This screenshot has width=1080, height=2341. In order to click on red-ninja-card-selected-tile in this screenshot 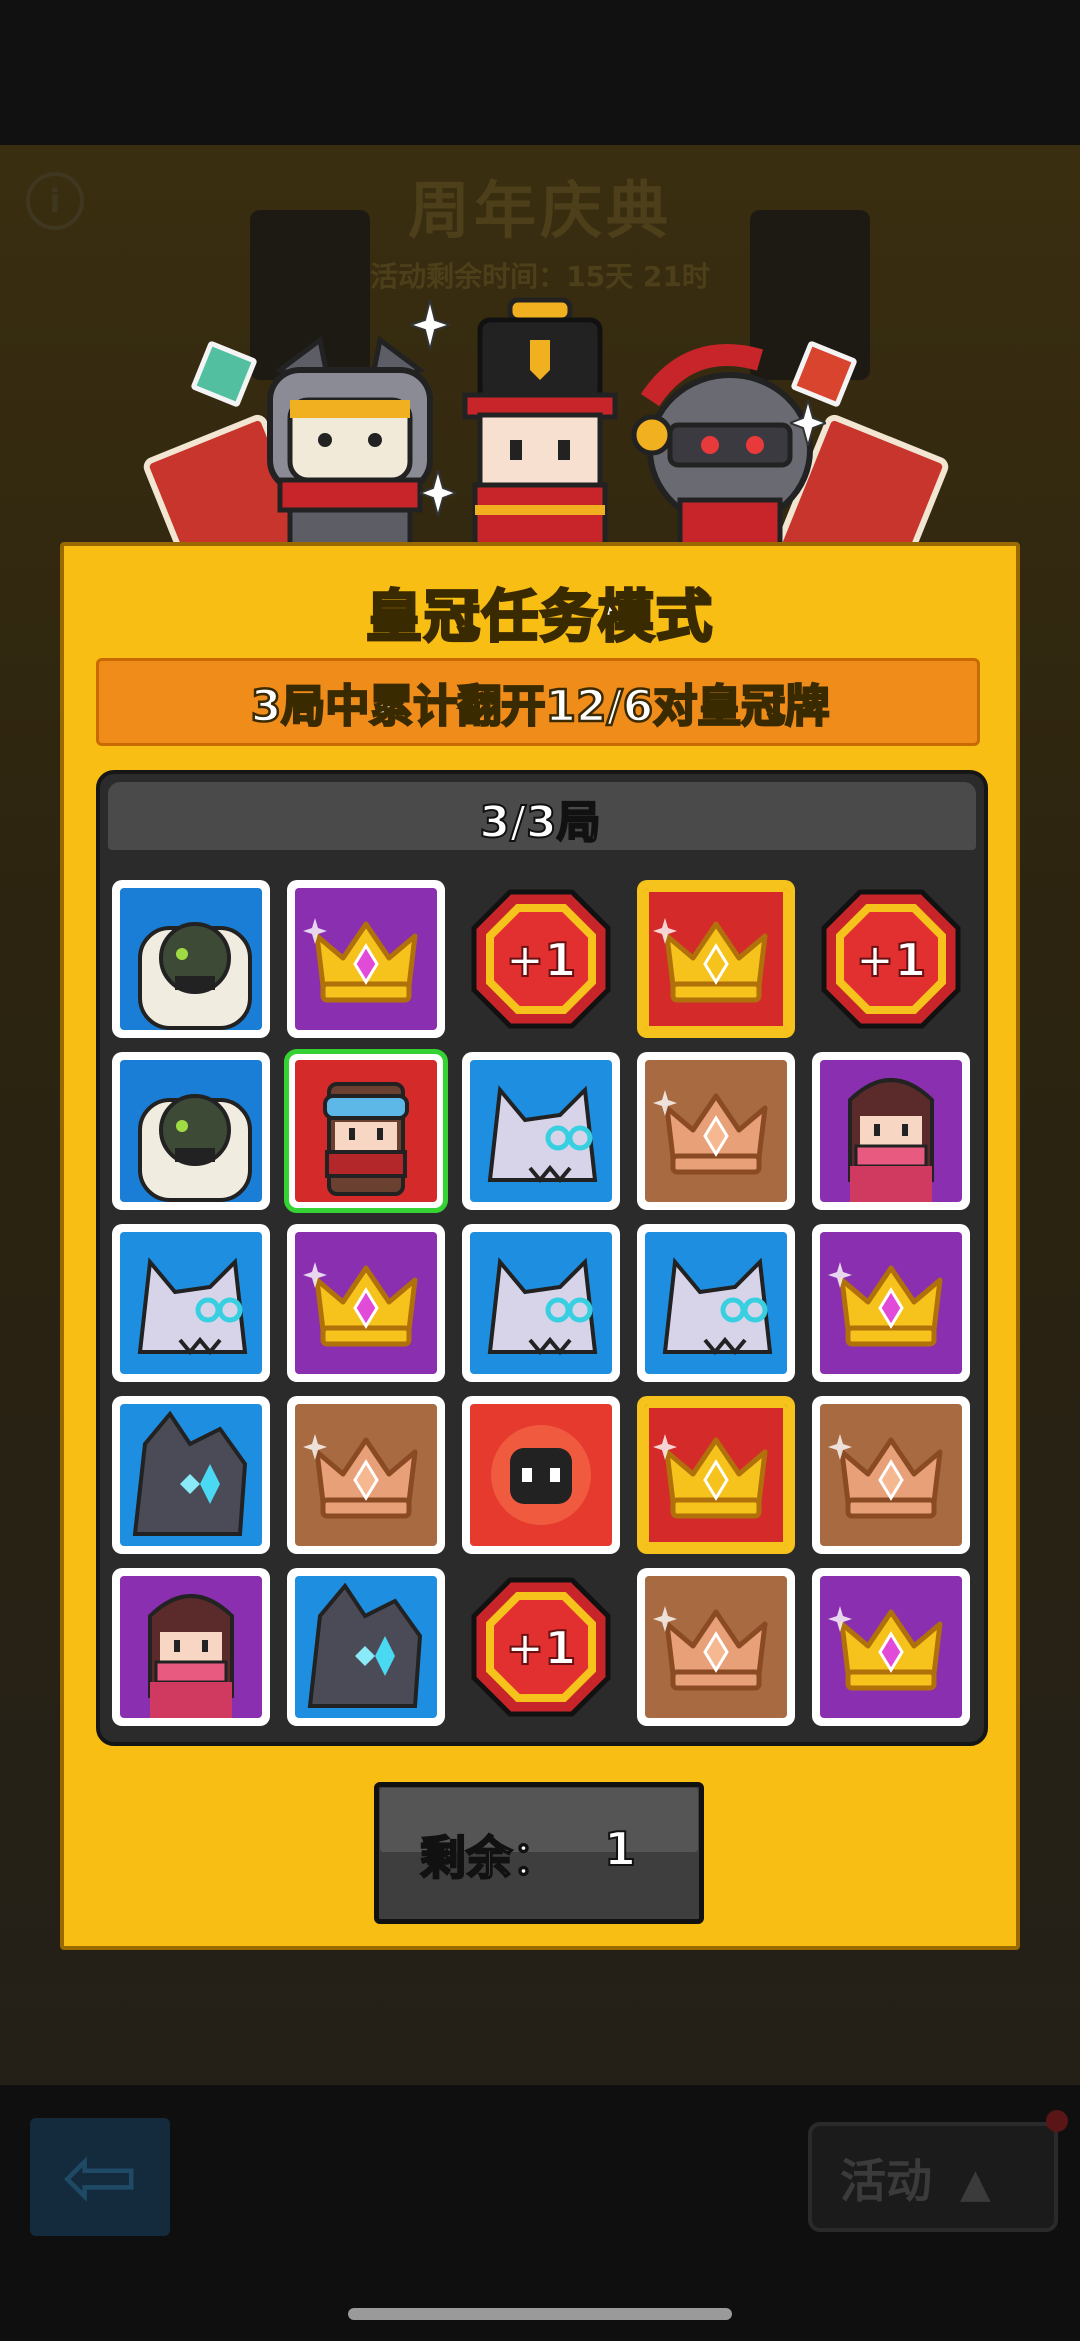, I will do `click(366, 1131)`.